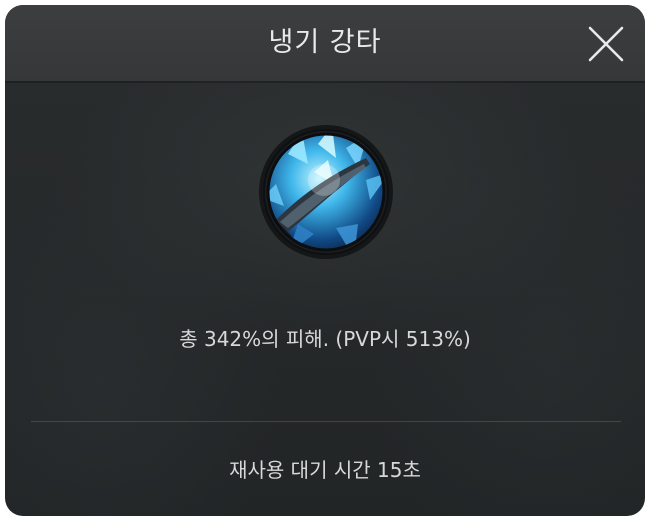  I want to click on frost-strike-skill-icon, so click(326, 192).